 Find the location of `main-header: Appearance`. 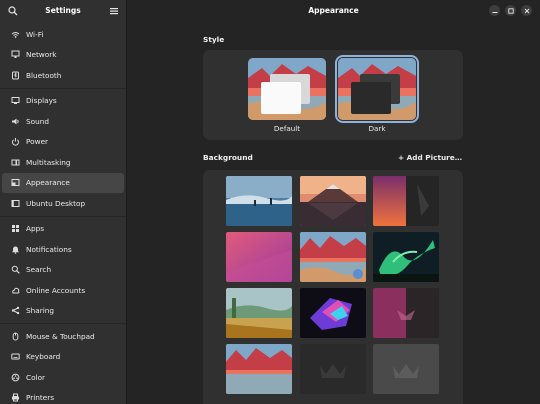

main-header: Appearance is located at coordinates (333, 11).